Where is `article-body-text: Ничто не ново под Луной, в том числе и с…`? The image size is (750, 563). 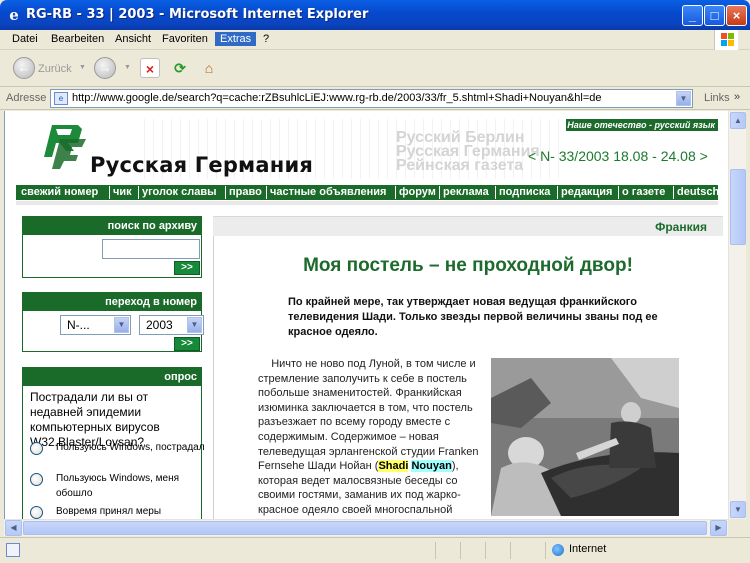 article-body-text: Ничто не ново под Луной, в том числе и с… is located at coordinates (368, 415).